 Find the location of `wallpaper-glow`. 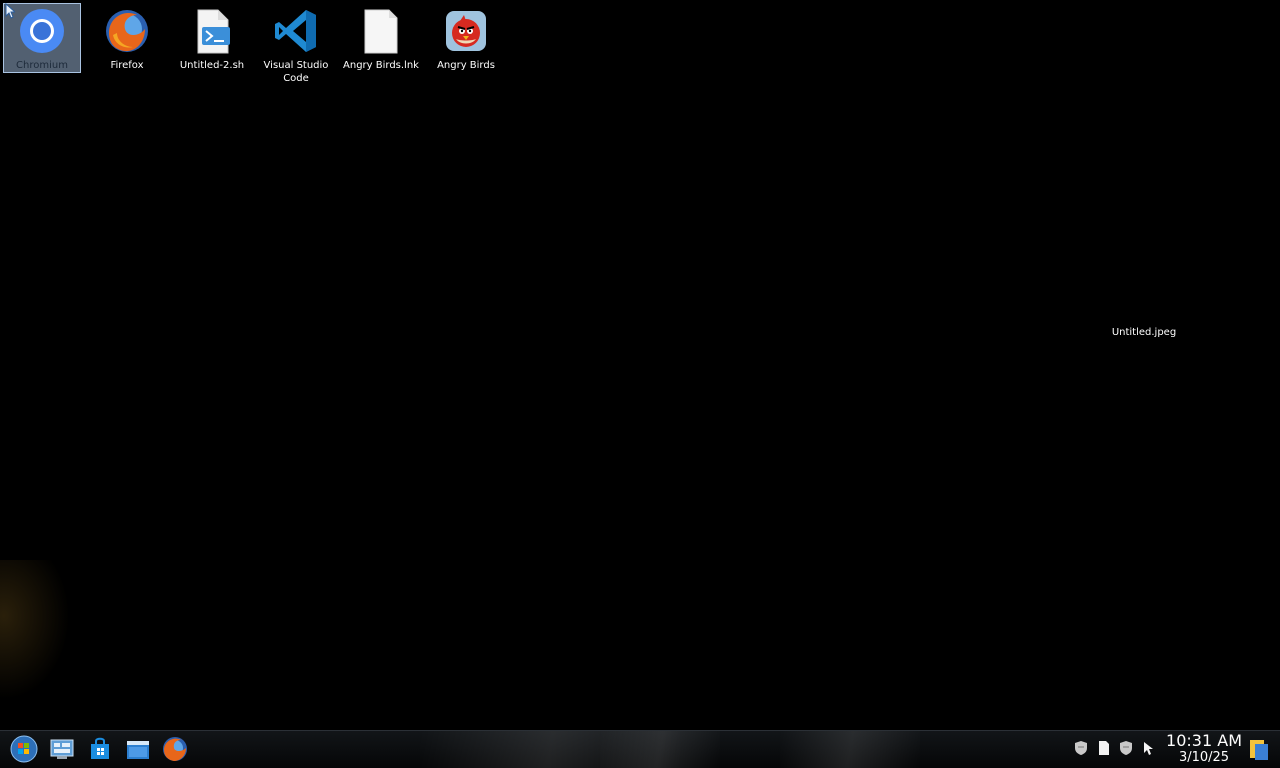

wallpaper-glow is located at coordinates (35, 630).